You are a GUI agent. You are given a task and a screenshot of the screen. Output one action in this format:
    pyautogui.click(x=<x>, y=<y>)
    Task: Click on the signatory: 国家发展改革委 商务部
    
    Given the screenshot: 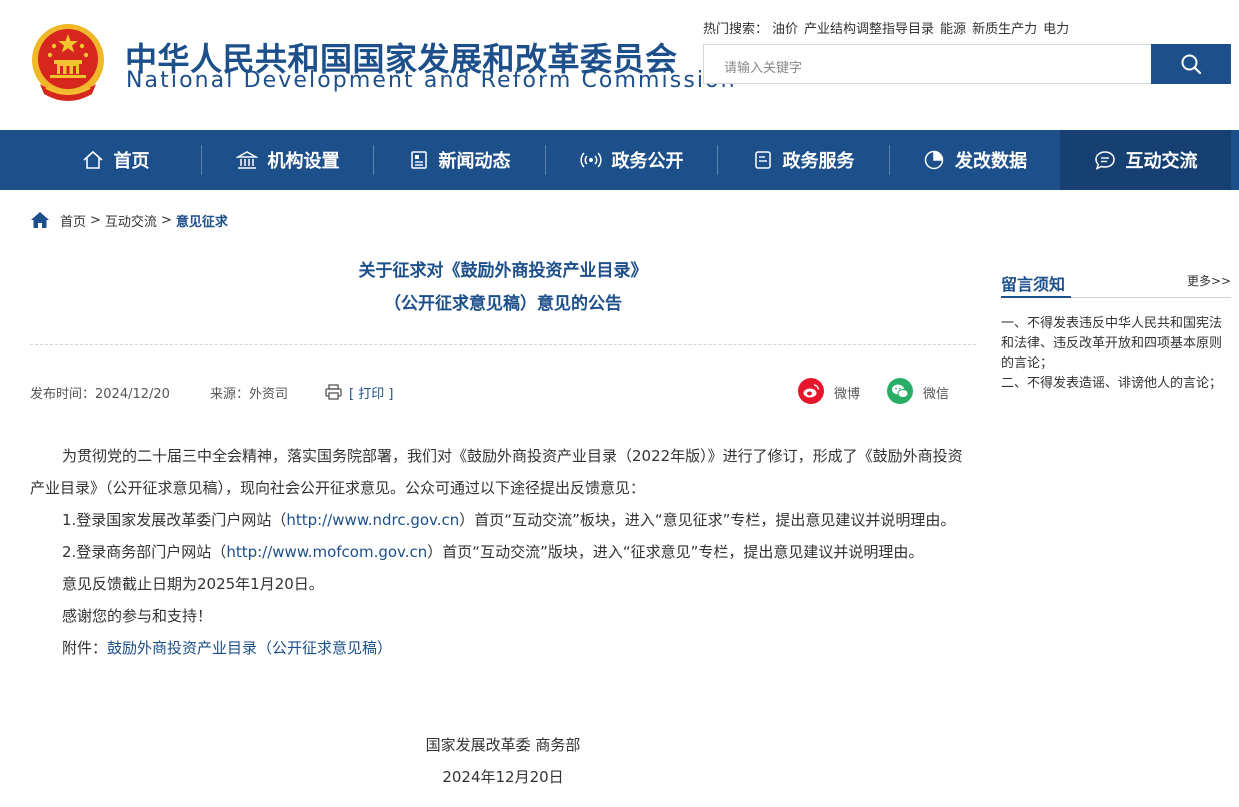 What is the action you would take?
    pyautogui.click(x=503, y=745)
    